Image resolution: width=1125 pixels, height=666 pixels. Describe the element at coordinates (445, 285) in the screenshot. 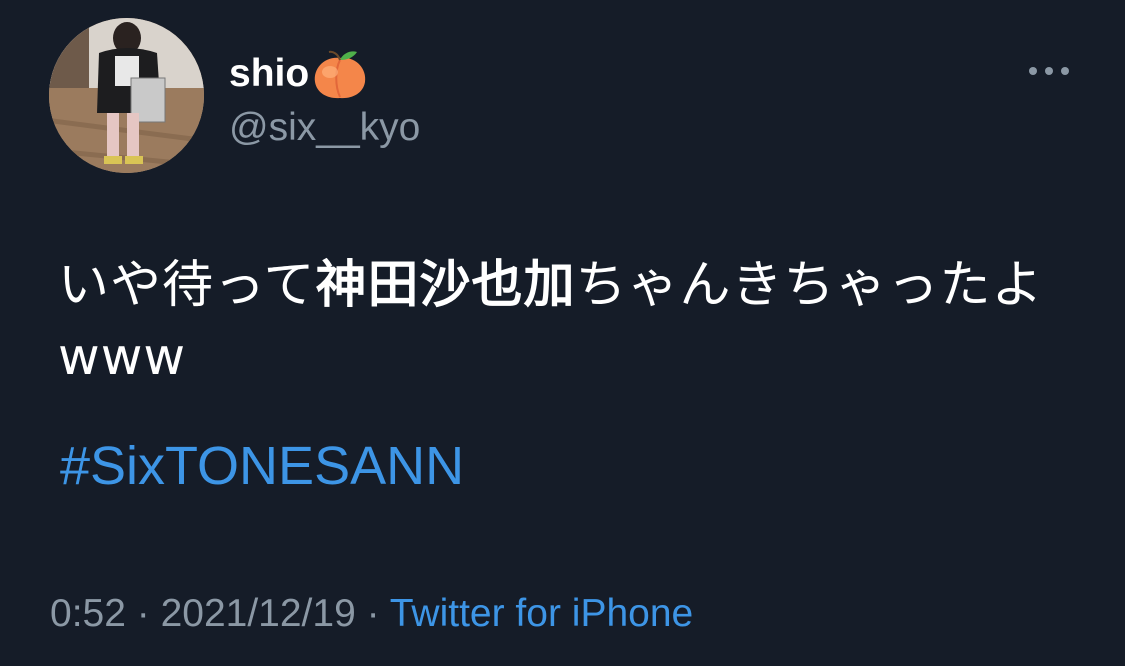

I see `tweet-text-bold: 神田沙也加` at that location.